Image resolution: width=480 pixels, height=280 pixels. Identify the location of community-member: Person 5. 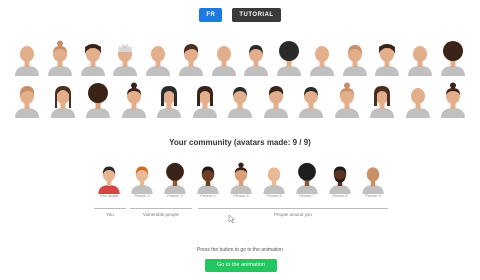
(241, 180).